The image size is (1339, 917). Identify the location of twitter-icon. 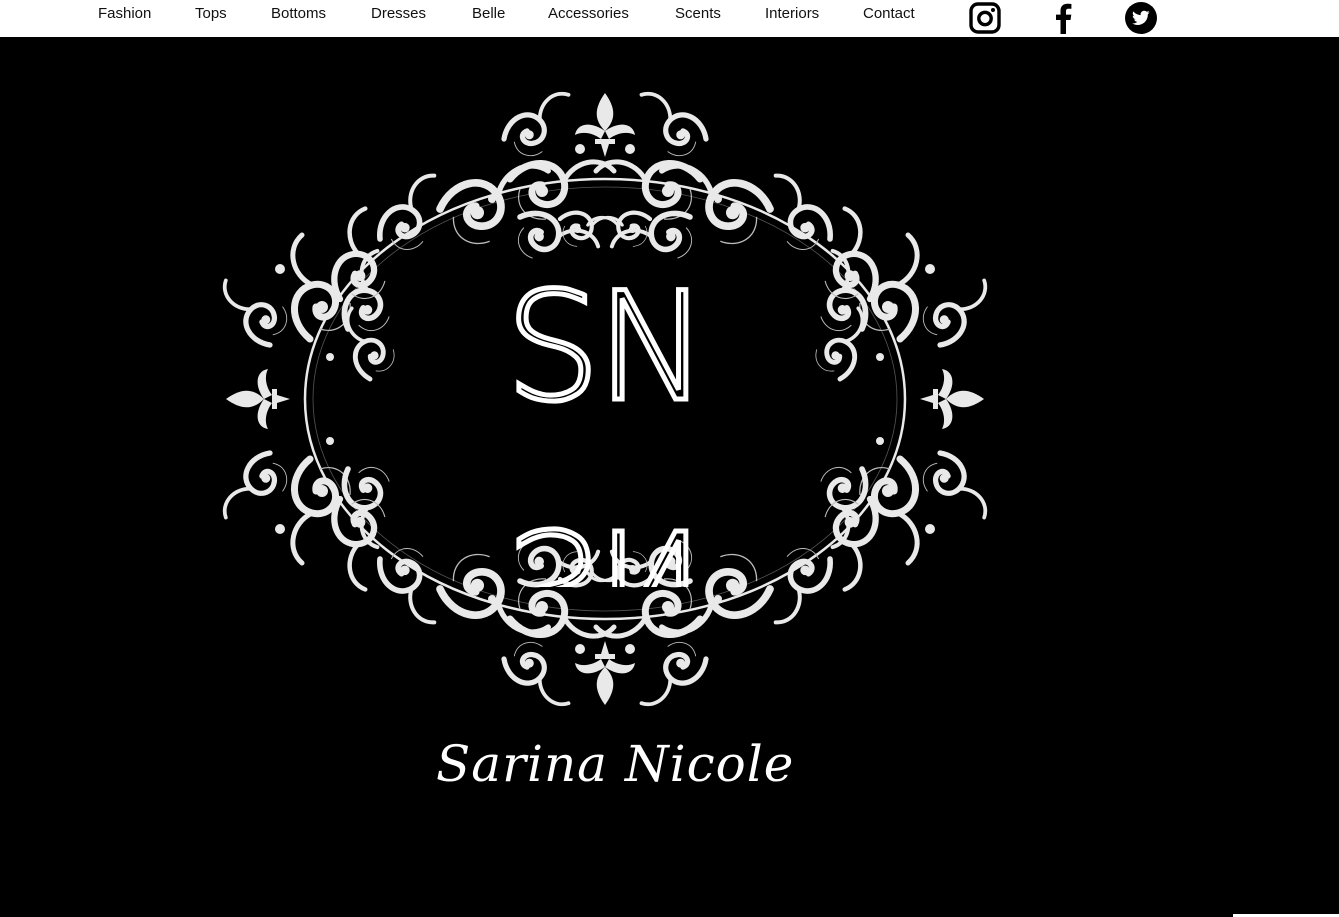
(1141, 17).